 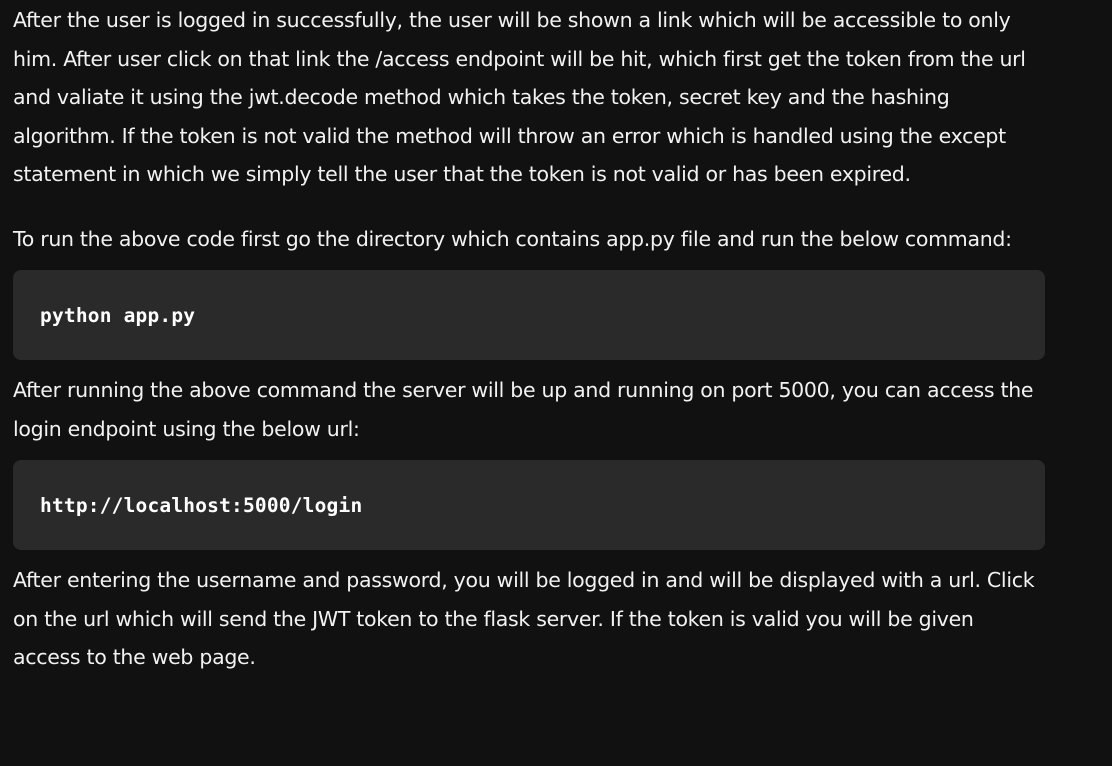 What do you see at coordinates (117, 315) in the screenshot?
I see `code-run-command: python app.py` at bounding box center [117, 315].